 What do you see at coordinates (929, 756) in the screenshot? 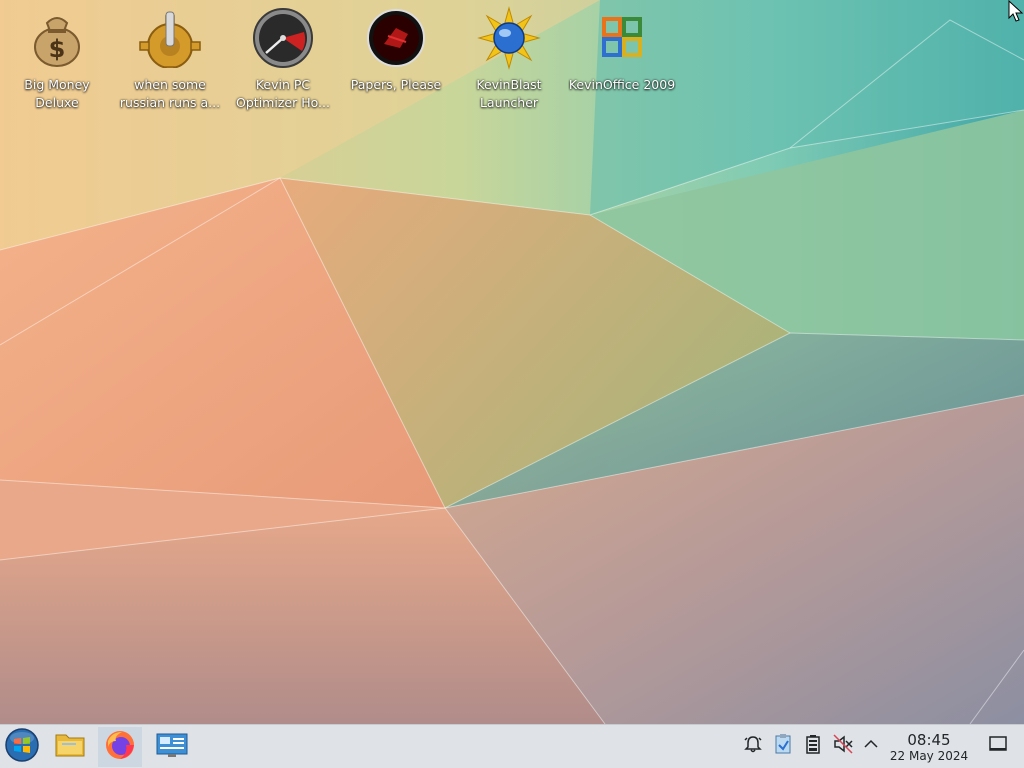
I see `clock-date: 22 May 2024` at bounding box center [929, 756].